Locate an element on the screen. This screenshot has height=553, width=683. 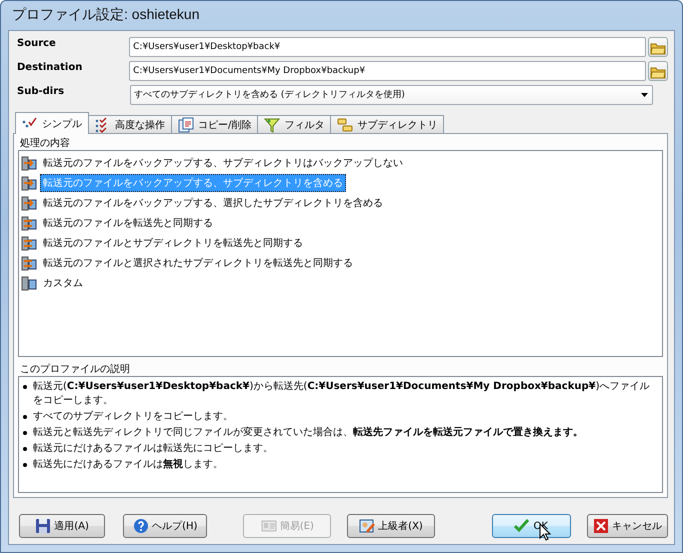
close-icon is located at coordinates (600, 526).